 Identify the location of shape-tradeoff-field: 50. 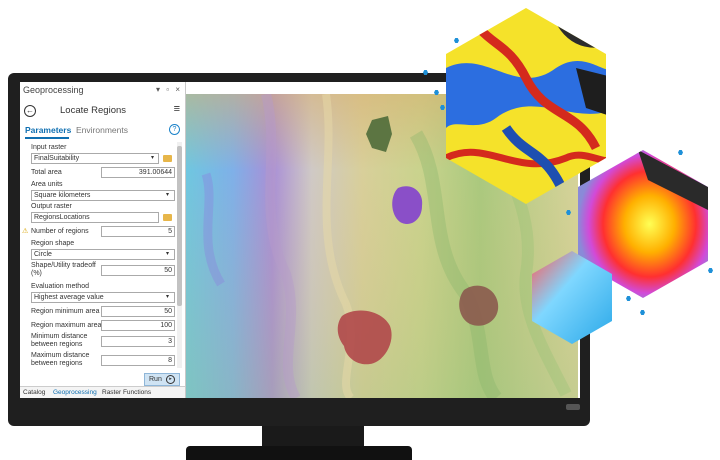
(138, 270).